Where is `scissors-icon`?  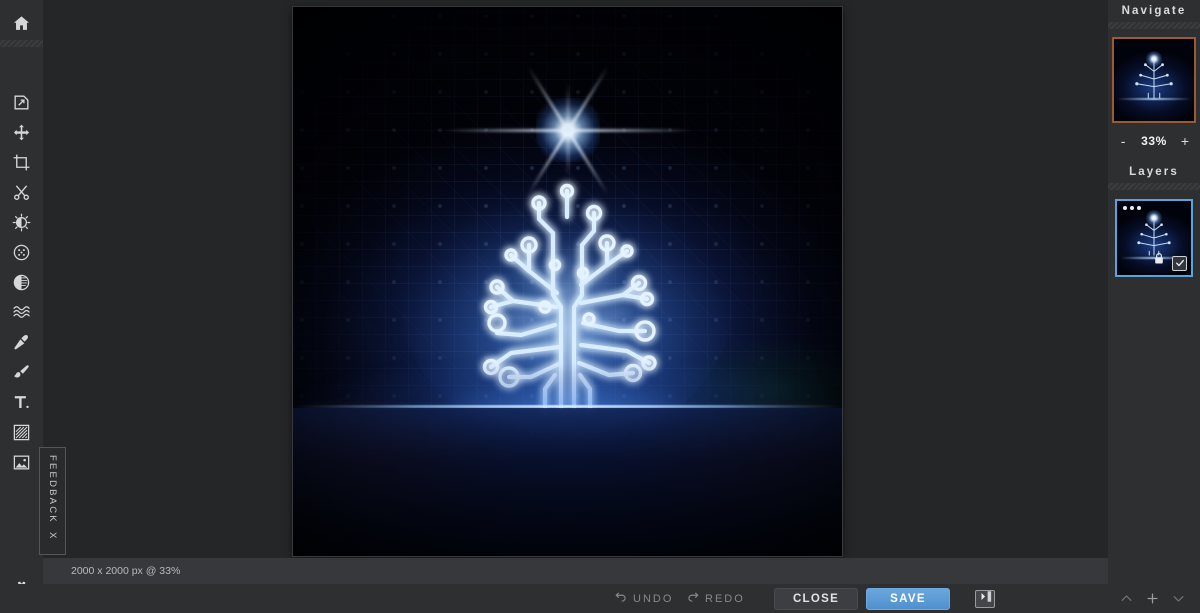
scissors-icon is located at coordinates (21, 192).